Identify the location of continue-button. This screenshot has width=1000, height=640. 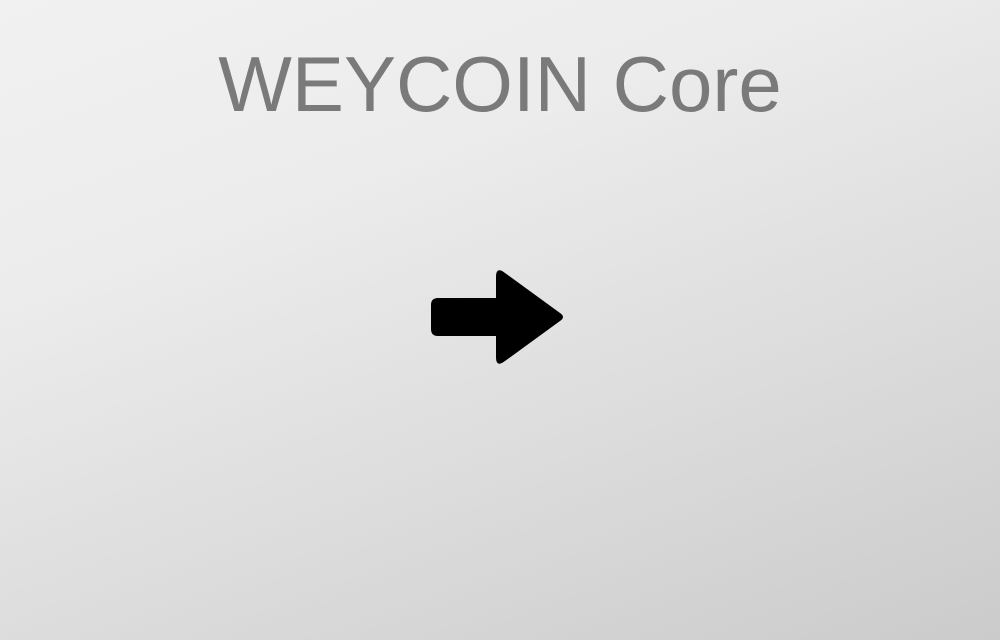
(497, 317).